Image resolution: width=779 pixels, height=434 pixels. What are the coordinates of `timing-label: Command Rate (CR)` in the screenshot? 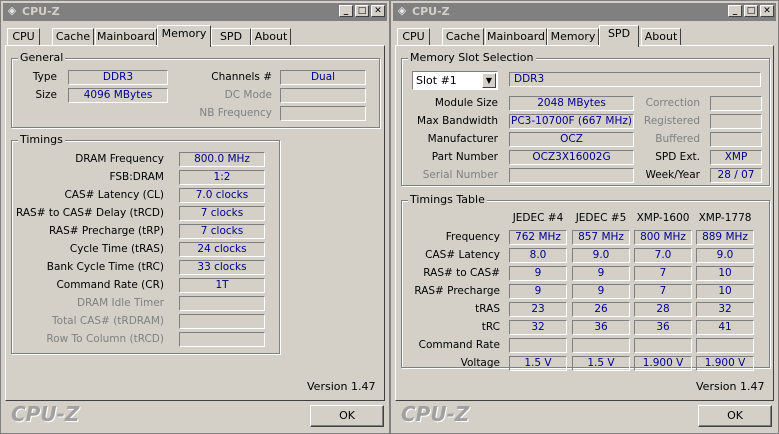 It's located at (110, 285).